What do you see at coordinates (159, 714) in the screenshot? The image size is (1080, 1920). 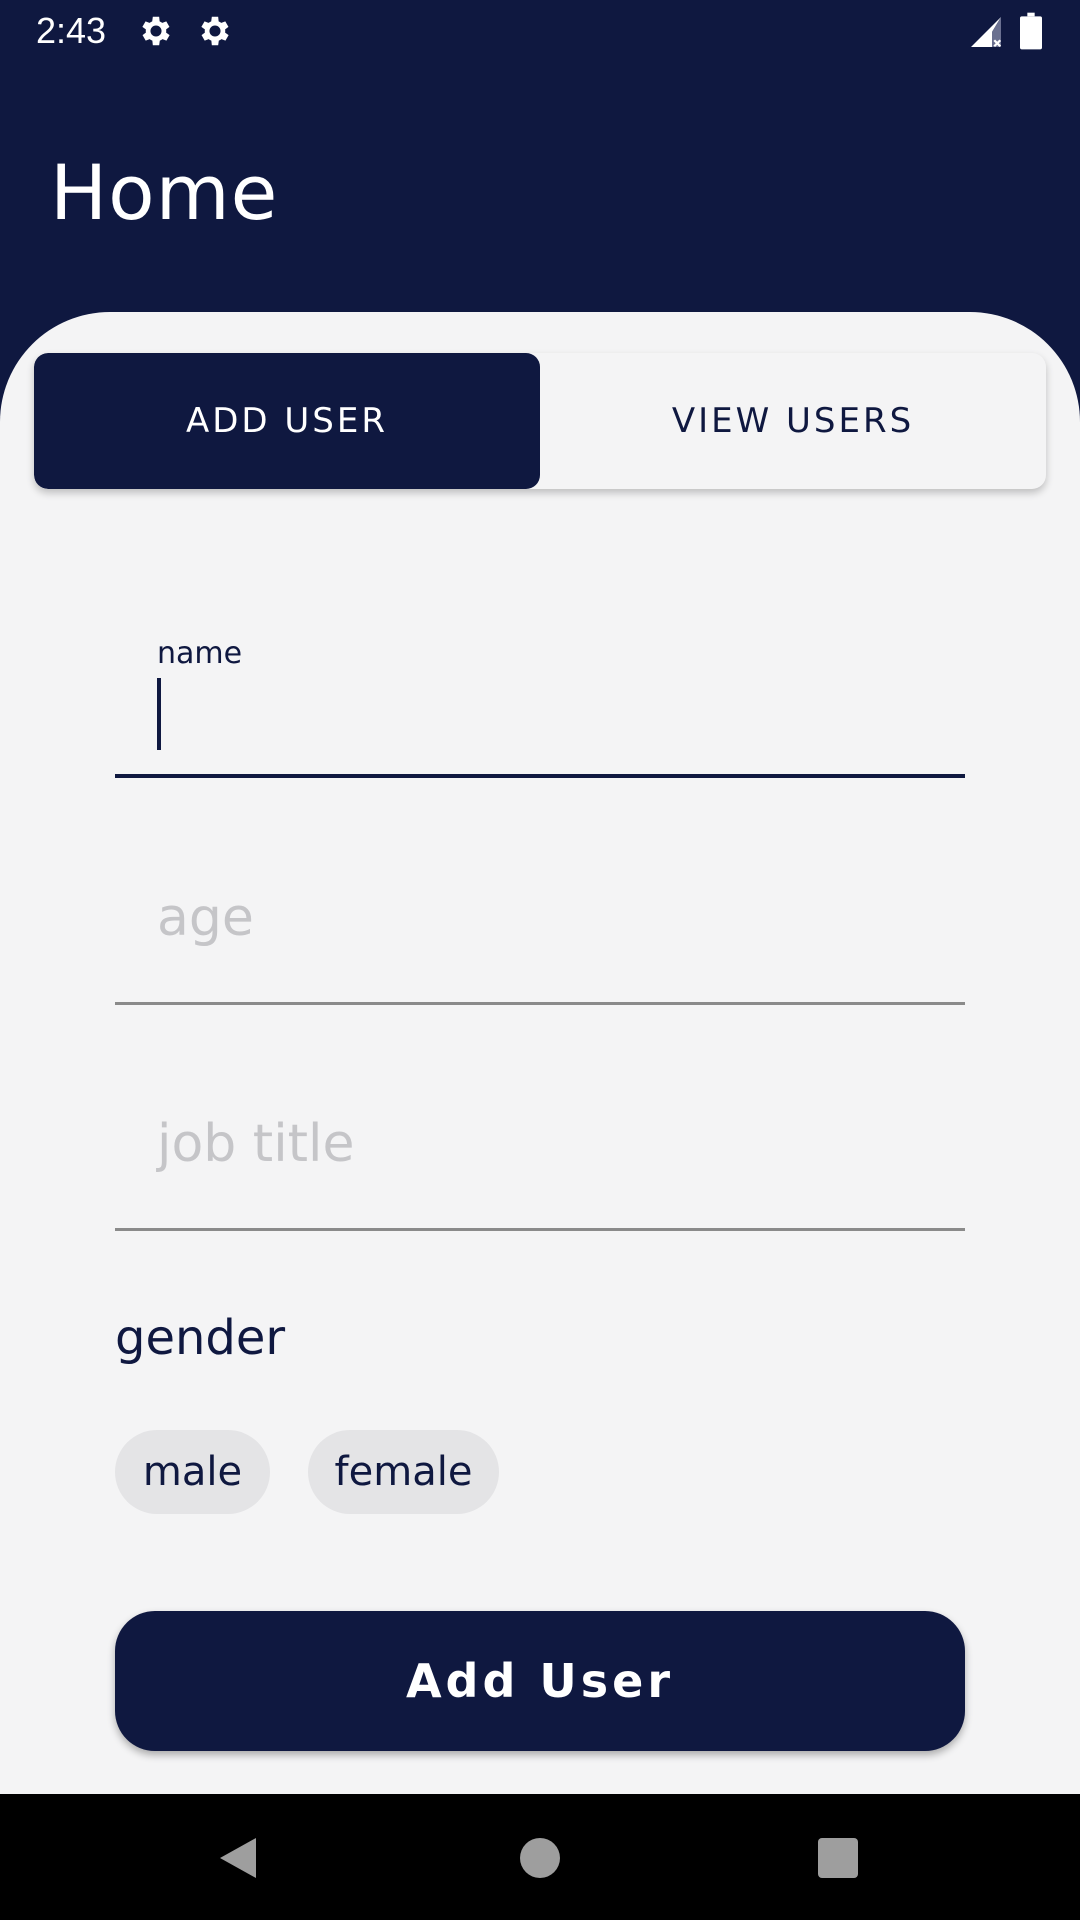 I see `text-cursor` at bounding box center [159, 714].